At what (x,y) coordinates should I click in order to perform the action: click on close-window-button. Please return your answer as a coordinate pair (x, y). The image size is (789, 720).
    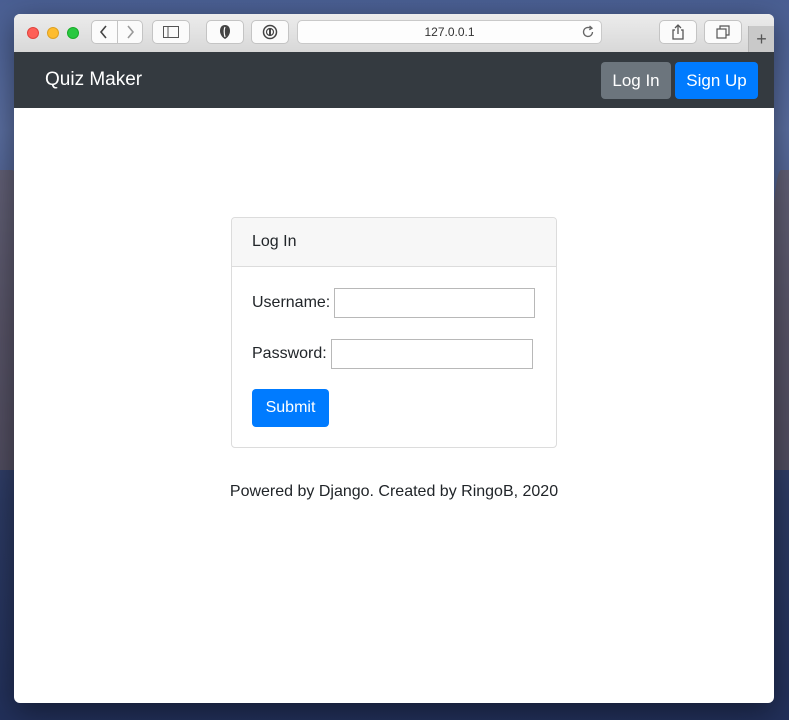
    Looking at the image, I should click on (33, 33).